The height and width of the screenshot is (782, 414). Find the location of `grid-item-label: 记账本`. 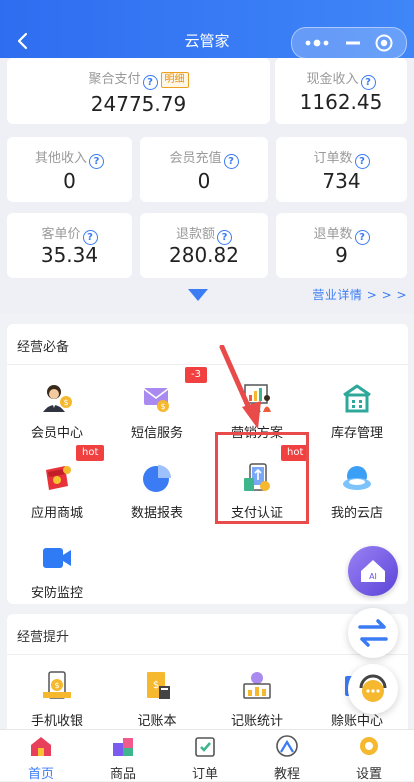

grid-item-label: 记账本 is located at coordinates (157, 721).